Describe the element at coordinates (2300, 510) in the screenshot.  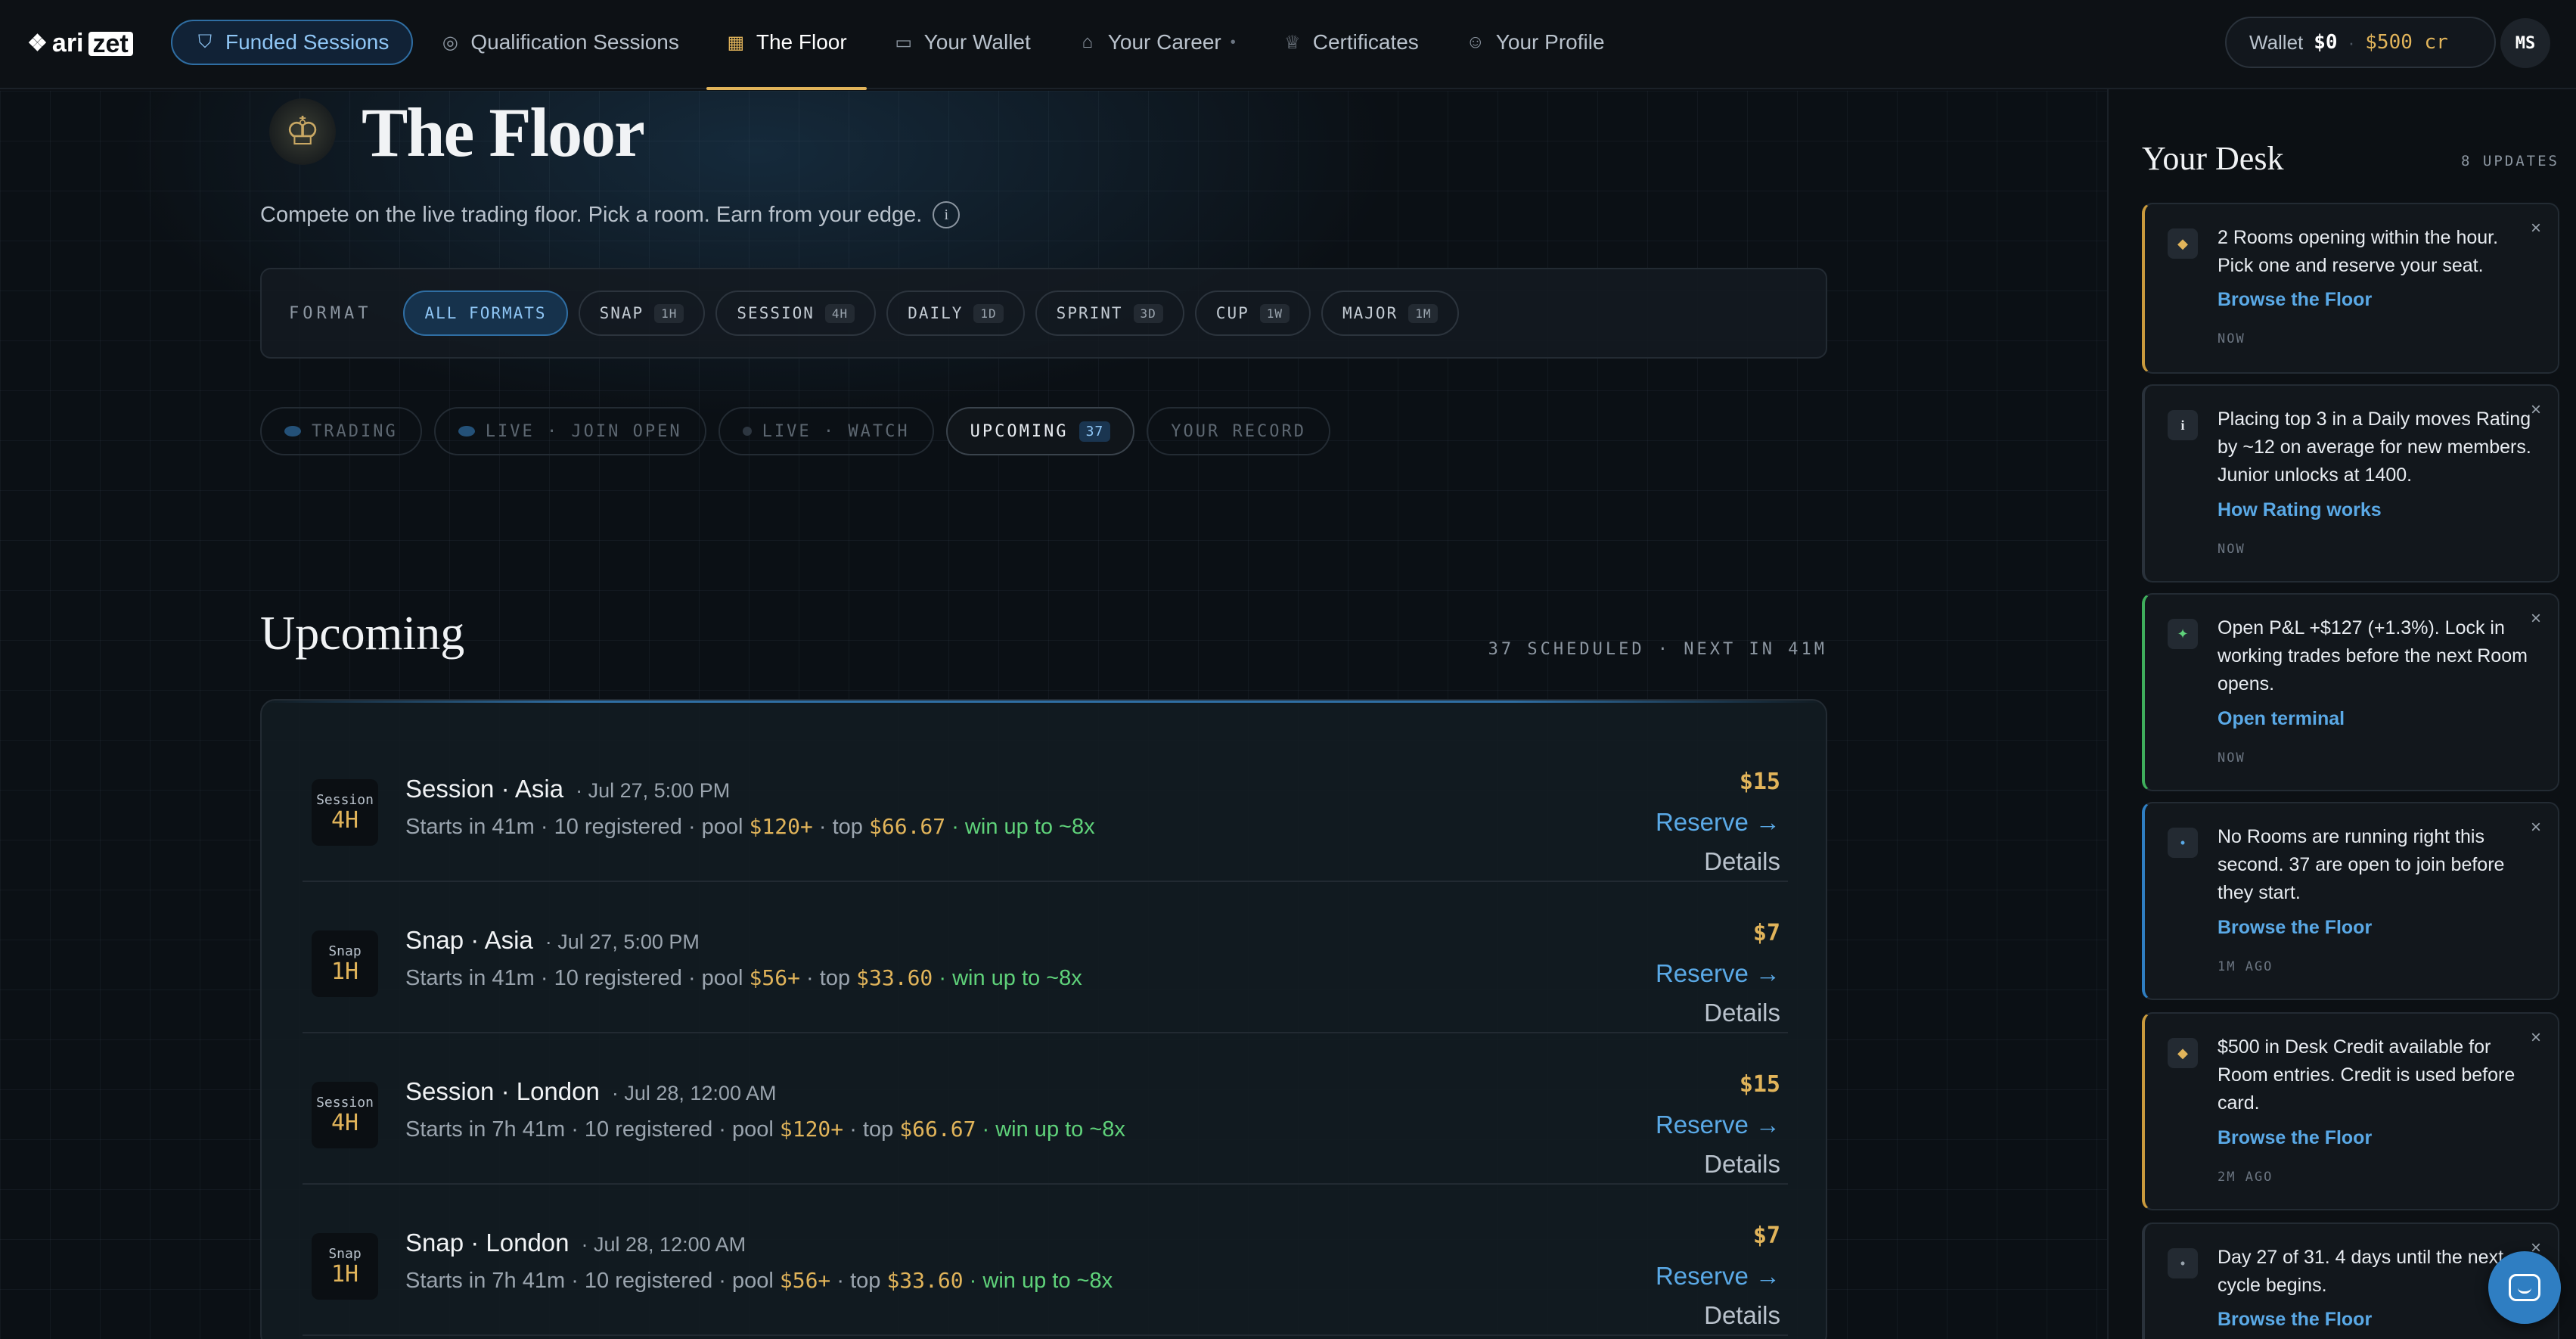
I see `card-link: How Rating works` at that location.